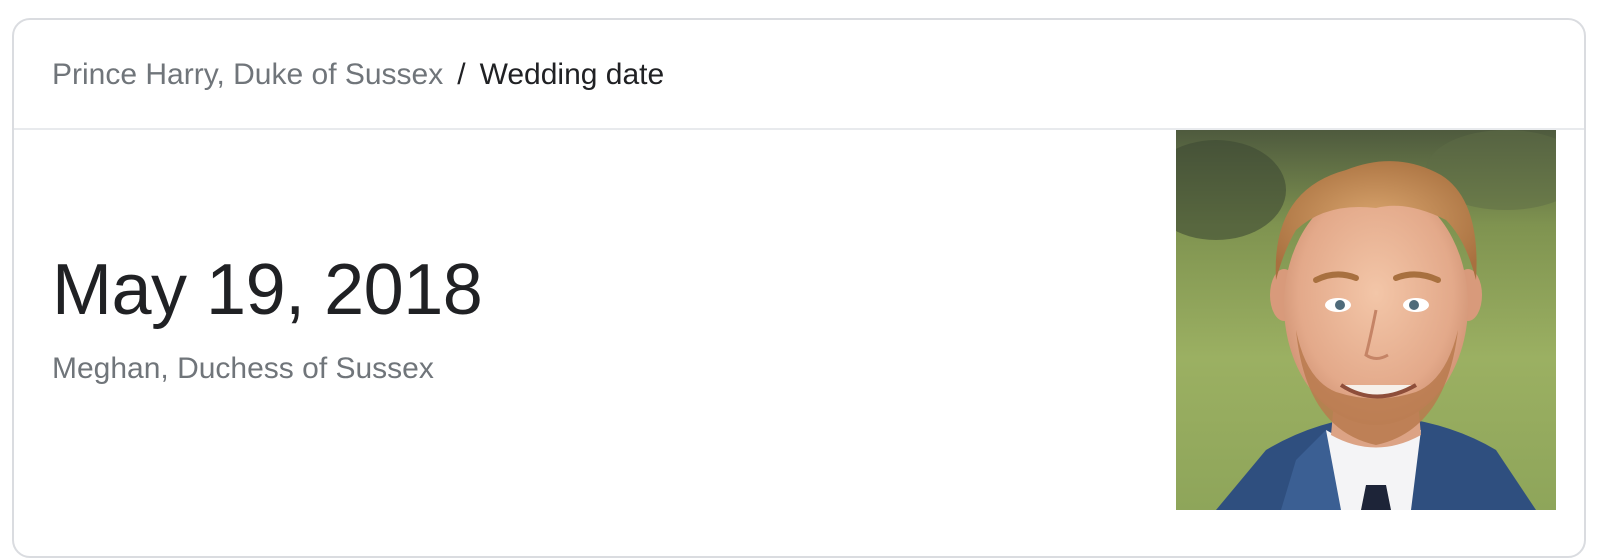  Describe the element at coordinates (243, 369) in the screenshot. I see `spouse-link: Meghan, Duchess of Sussex` at that location.